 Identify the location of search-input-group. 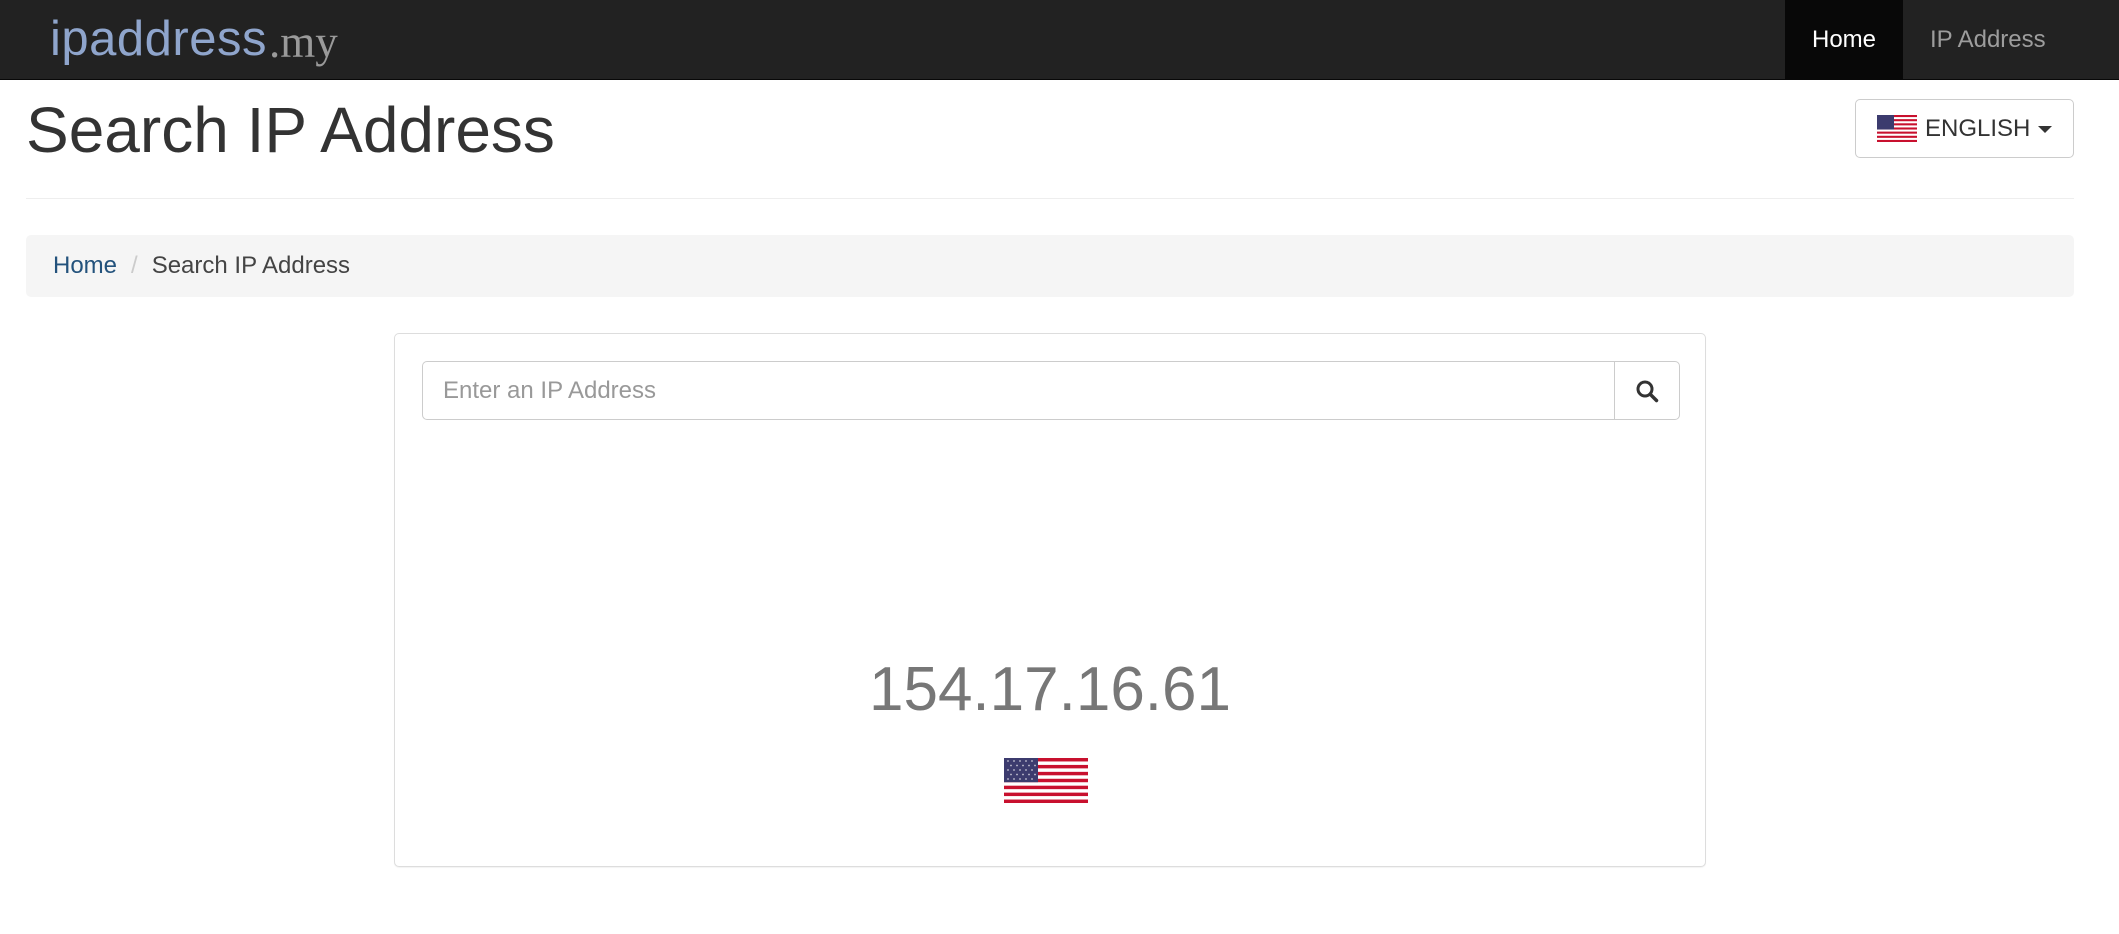
(1051, 390).